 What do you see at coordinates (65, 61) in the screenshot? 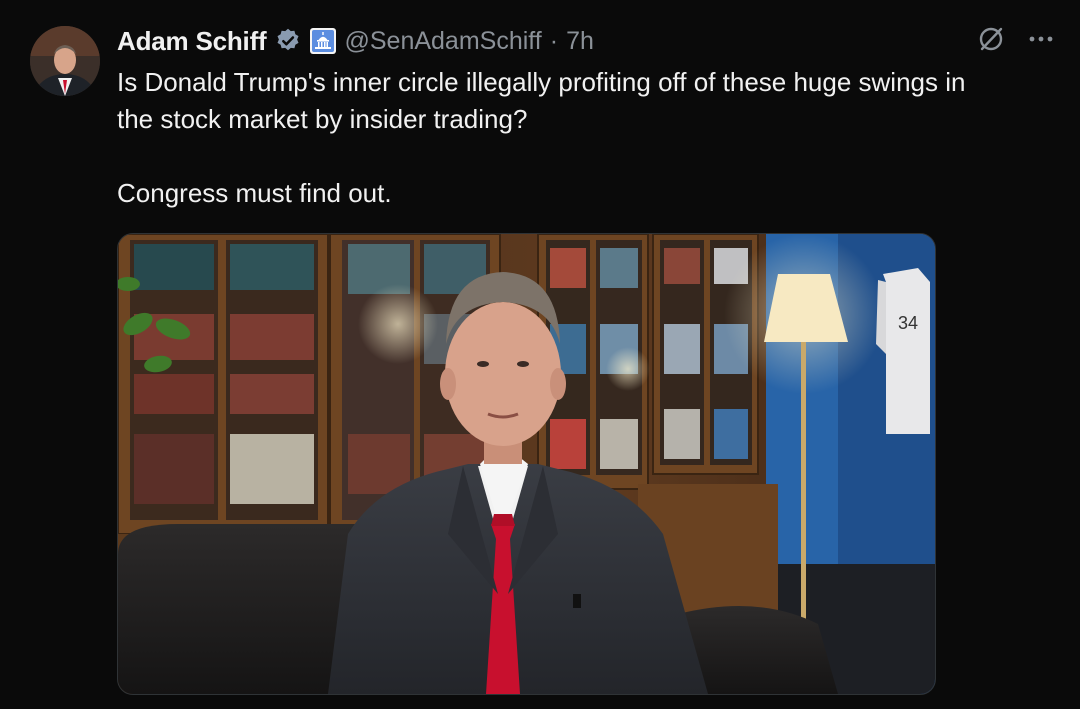
I see `avatar` at bounding box center [65, 61].